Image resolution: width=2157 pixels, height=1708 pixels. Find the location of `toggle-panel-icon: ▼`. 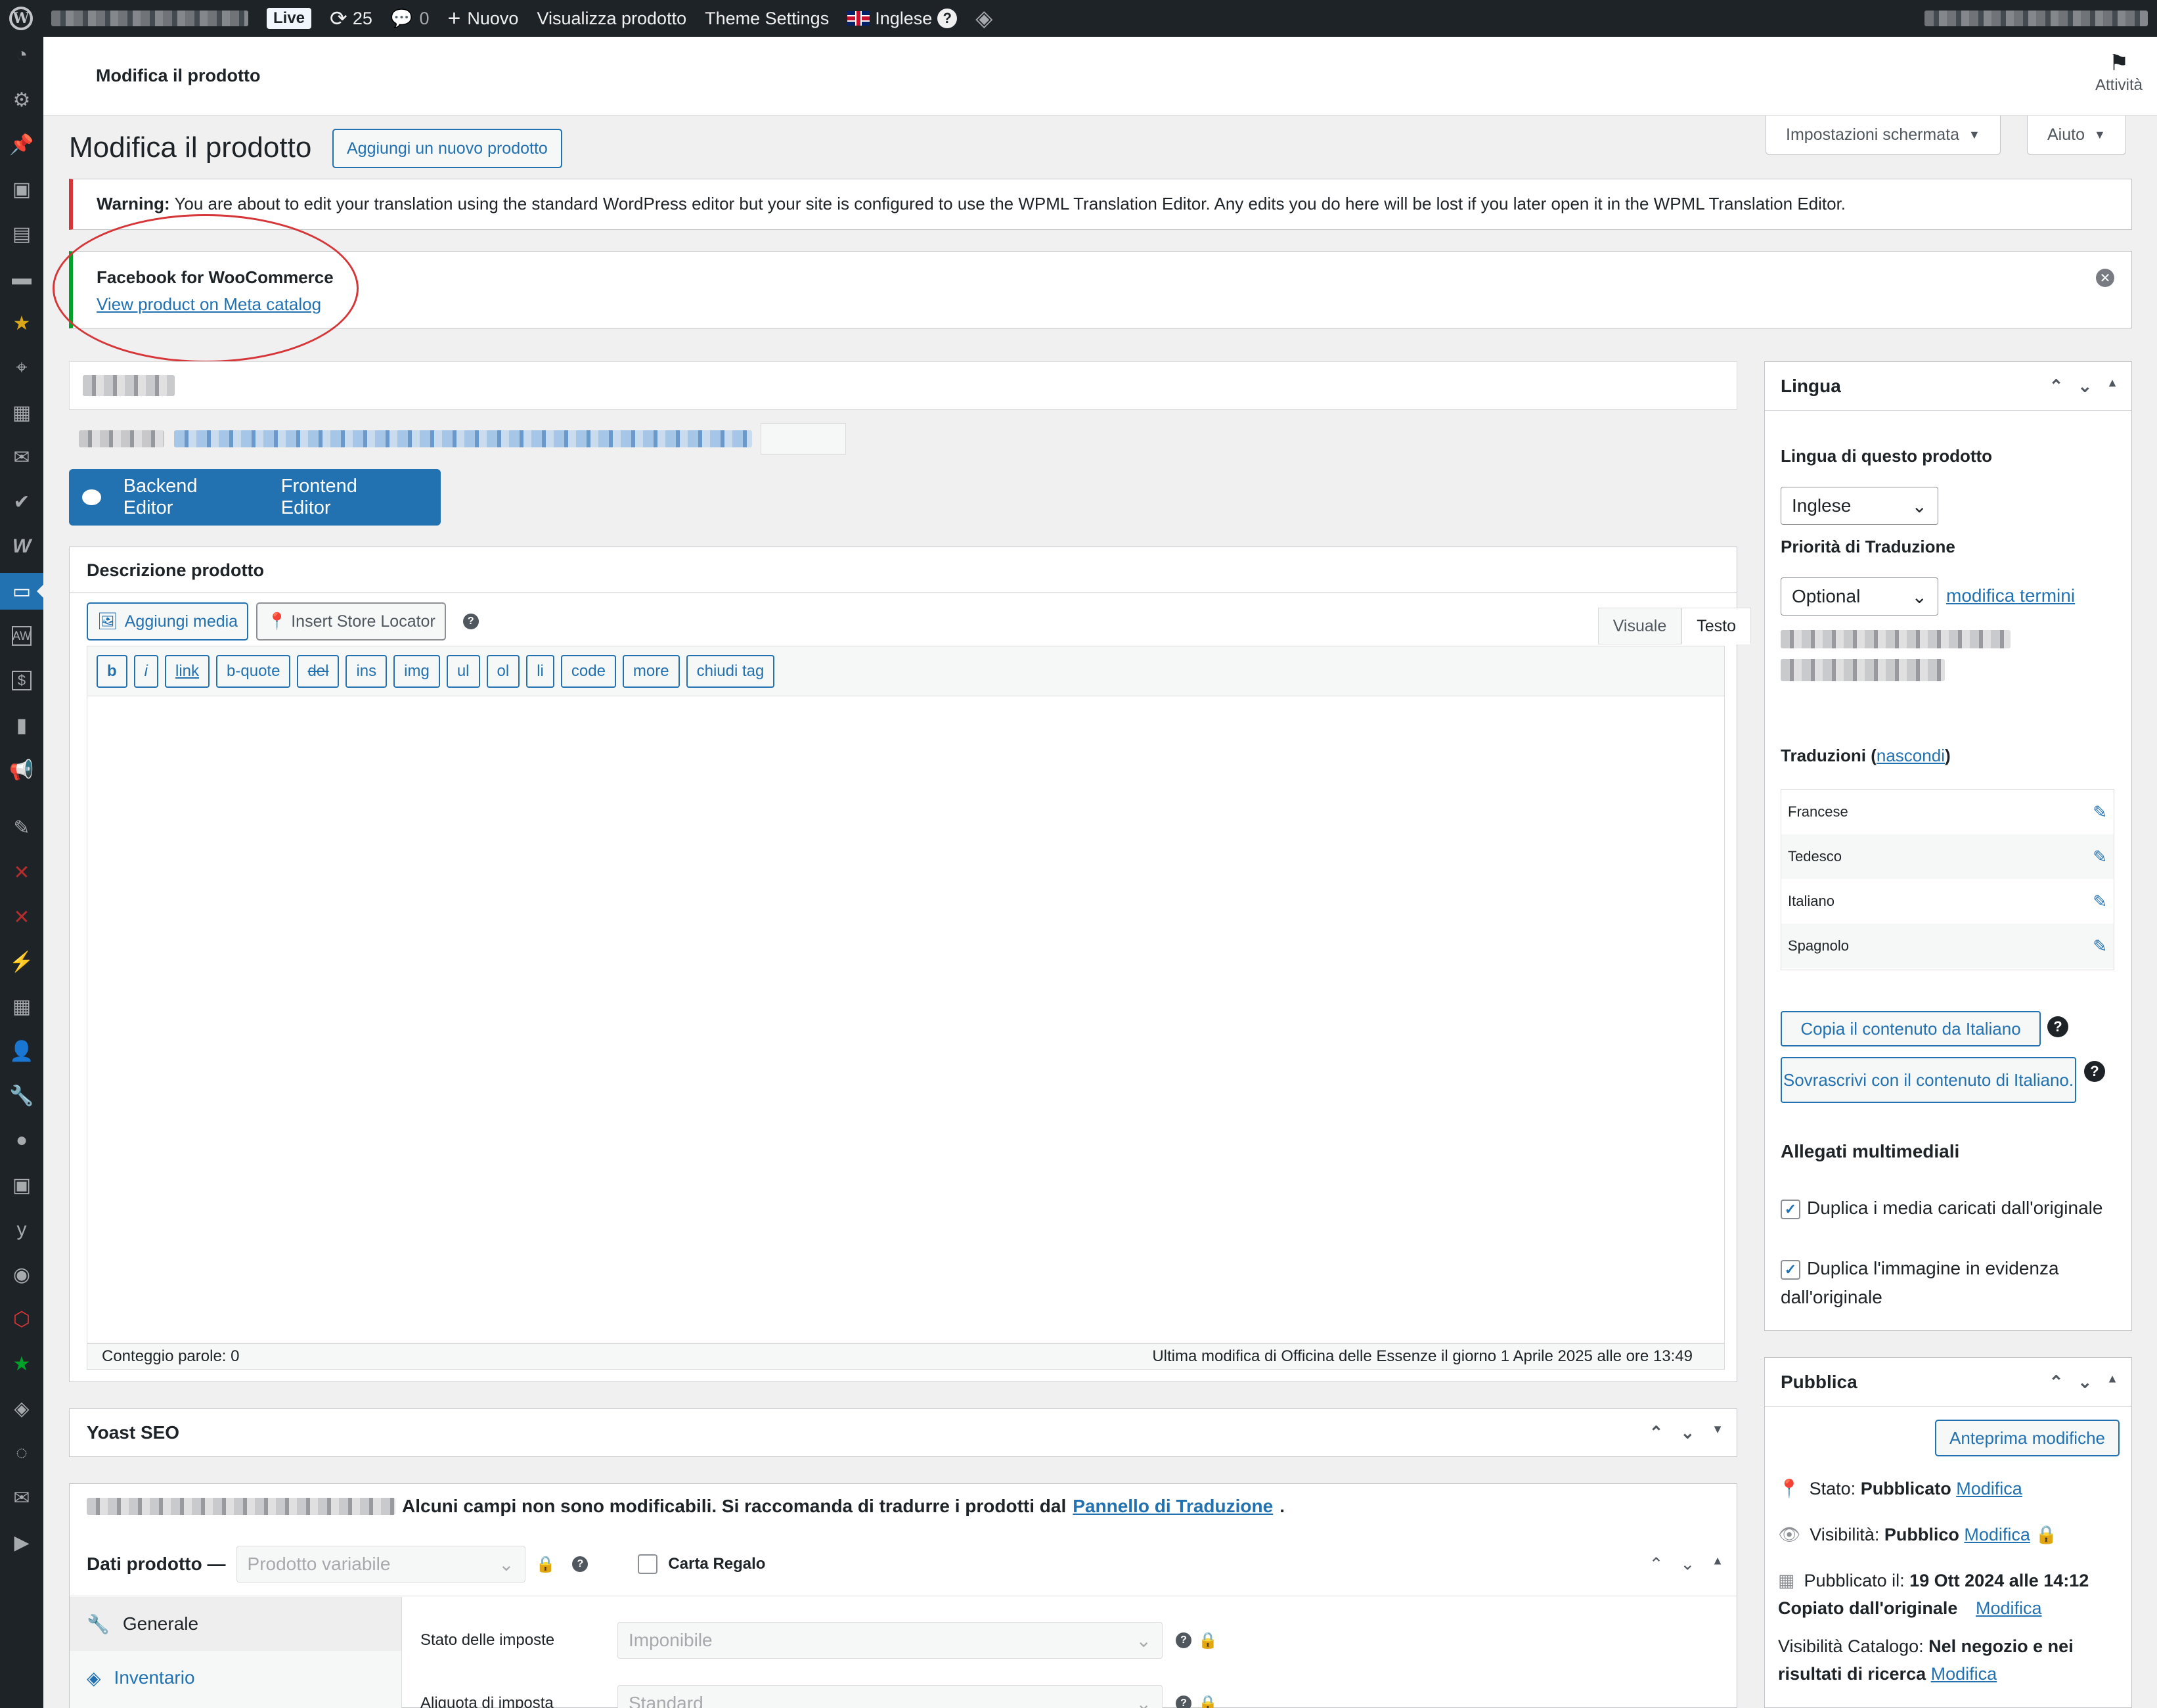

toggle-panel-icon: ▼ is located at coordinates (1718, 1433).